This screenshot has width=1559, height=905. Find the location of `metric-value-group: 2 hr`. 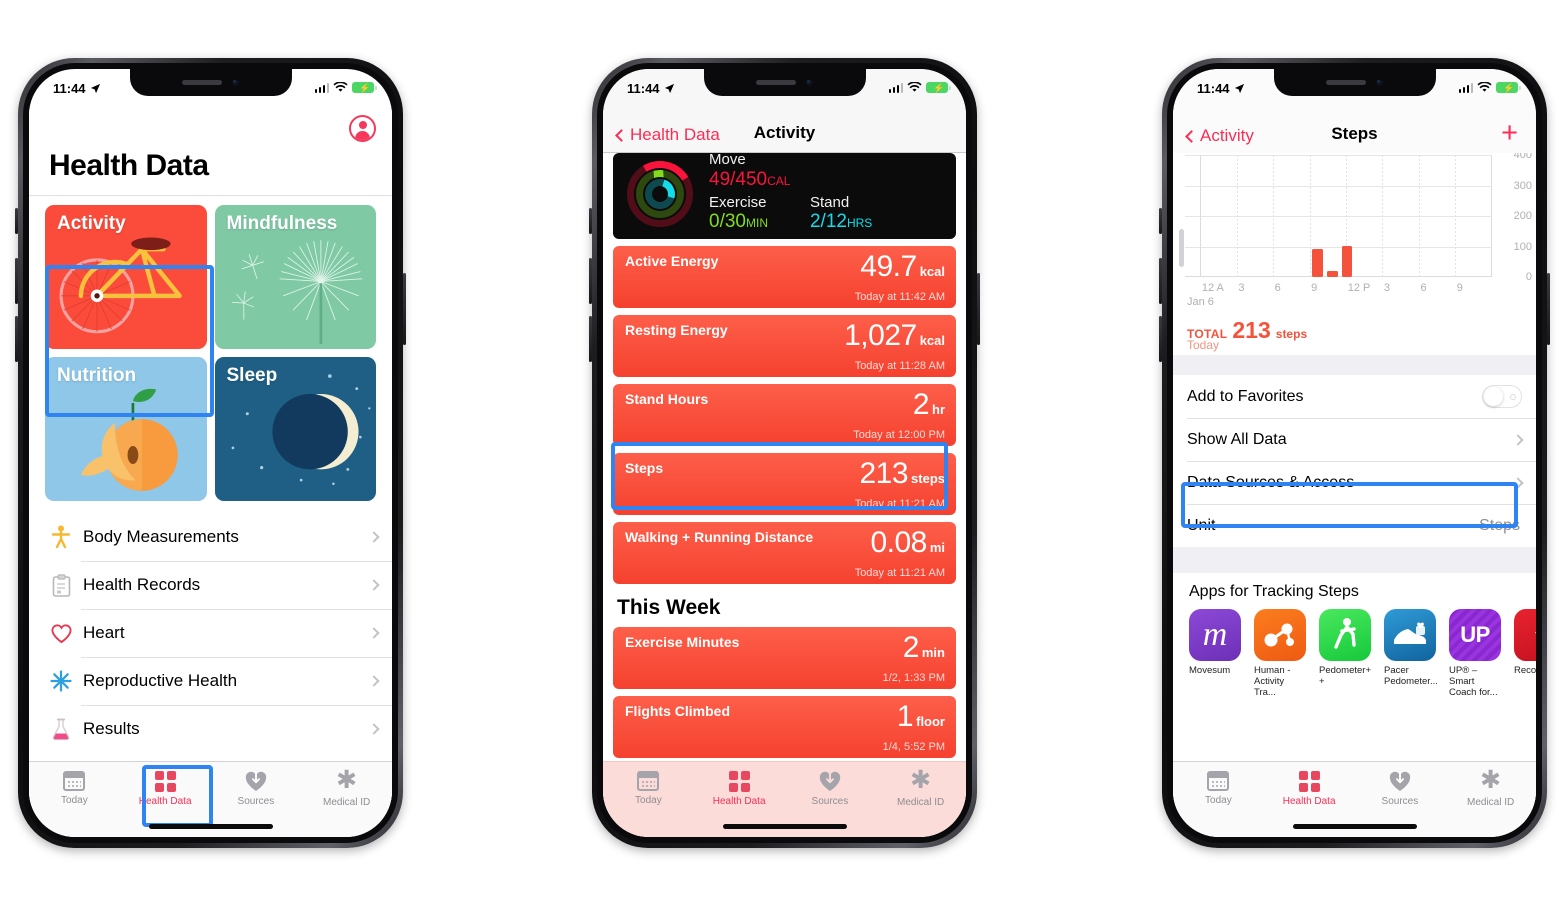

metric-value-group: 2 hr is located at coordinates (929, 405).